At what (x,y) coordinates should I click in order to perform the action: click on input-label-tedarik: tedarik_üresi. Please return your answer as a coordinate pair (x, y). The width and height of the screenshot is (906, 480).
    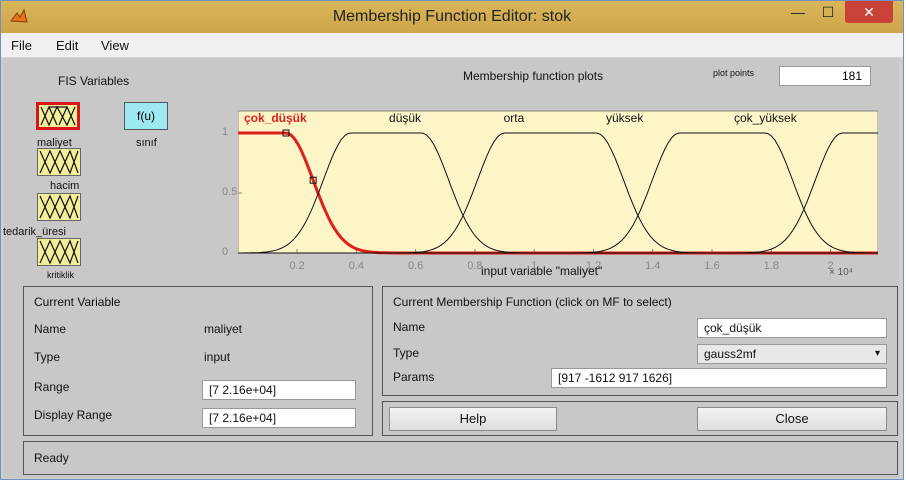
    Looking at the image, I should click on (34, 232).